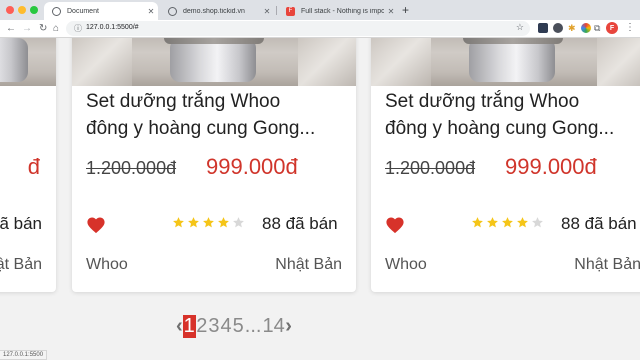 This screenshot has width=640, height=360. I want to click on bookmark-star-icon: ☆, so click(520, 27).